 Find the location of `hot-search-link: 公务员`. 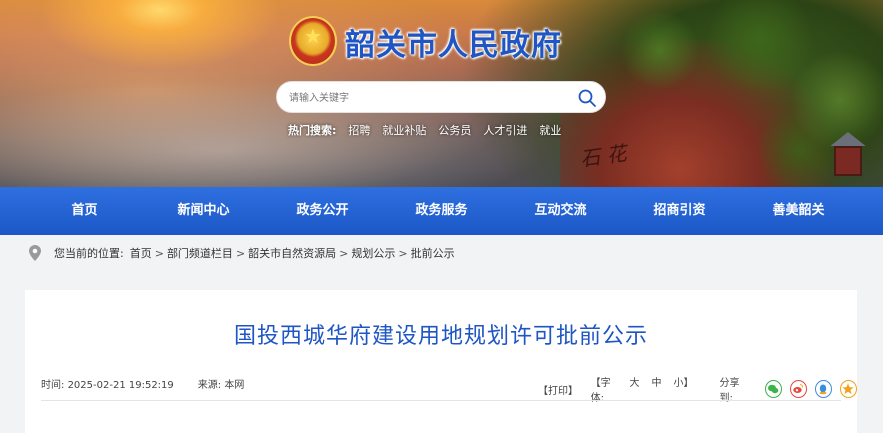

hot-search-link: 公务员 is located at coordinates (454, 130).